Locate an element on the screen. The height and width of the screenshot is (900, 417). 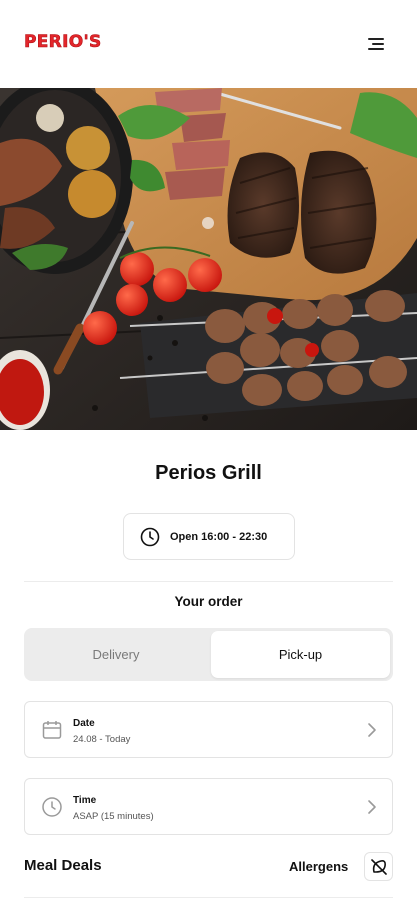
meal-deals-heading: Meal Deals is located at coordinates (63, 865).